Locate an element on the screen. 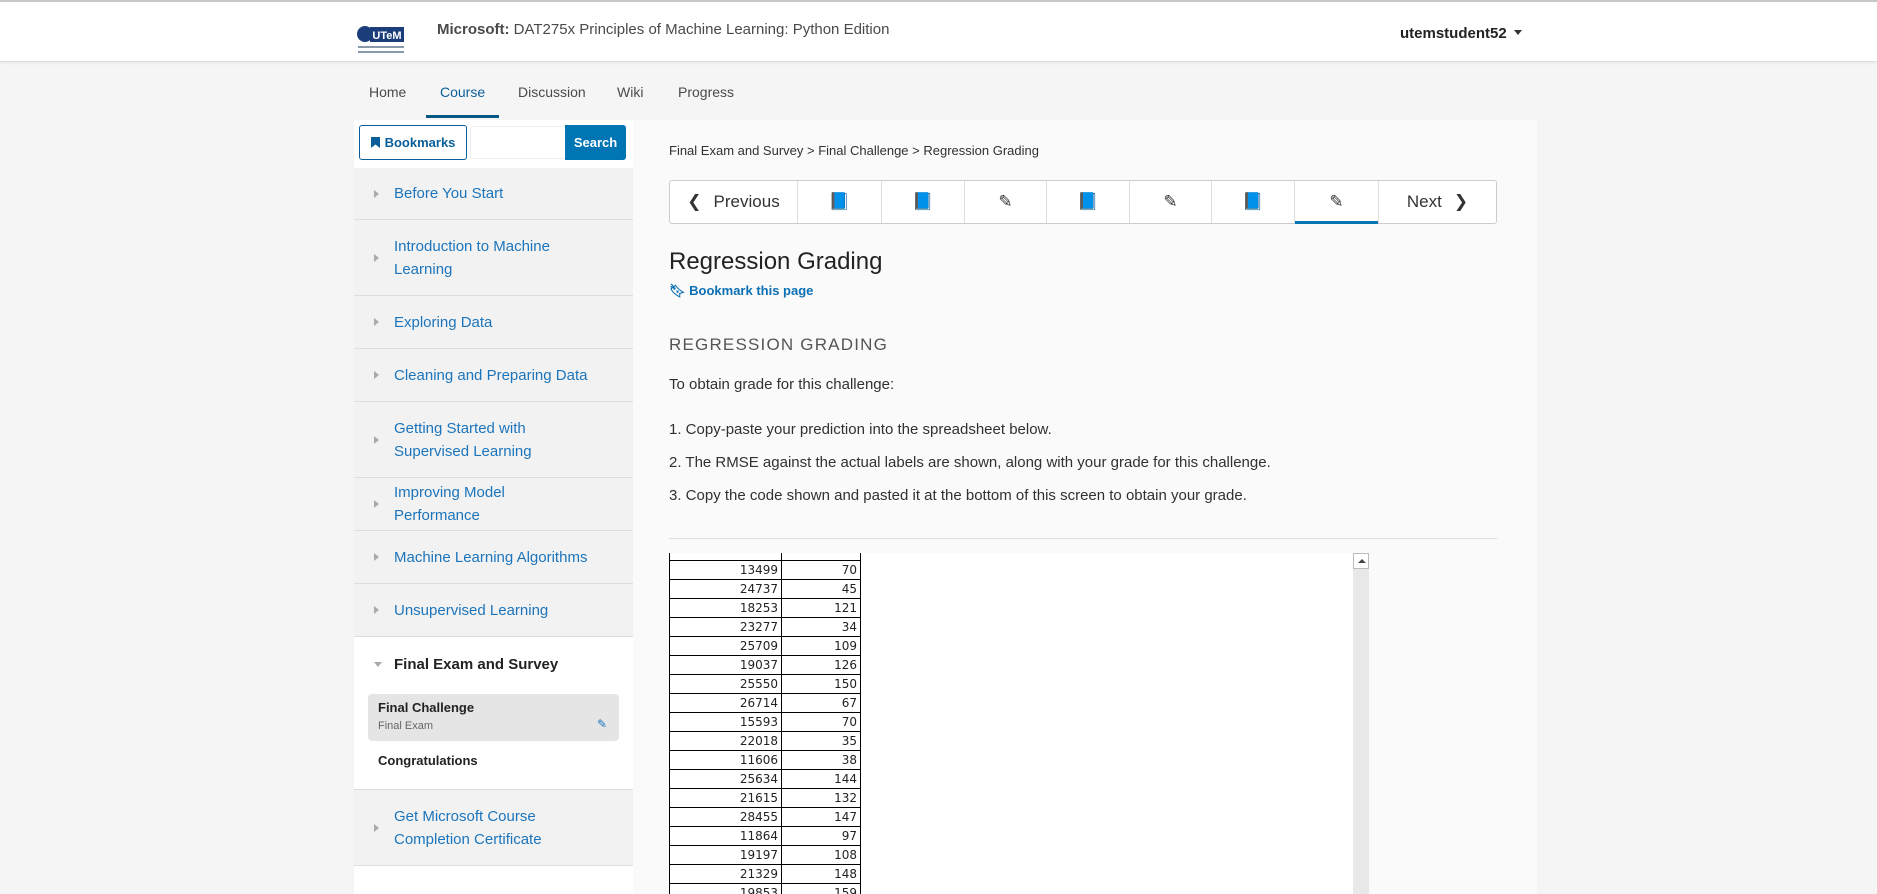 This screenshot has width=1877, height=894. table-cell: 45 is located at coordinates (821, 589).